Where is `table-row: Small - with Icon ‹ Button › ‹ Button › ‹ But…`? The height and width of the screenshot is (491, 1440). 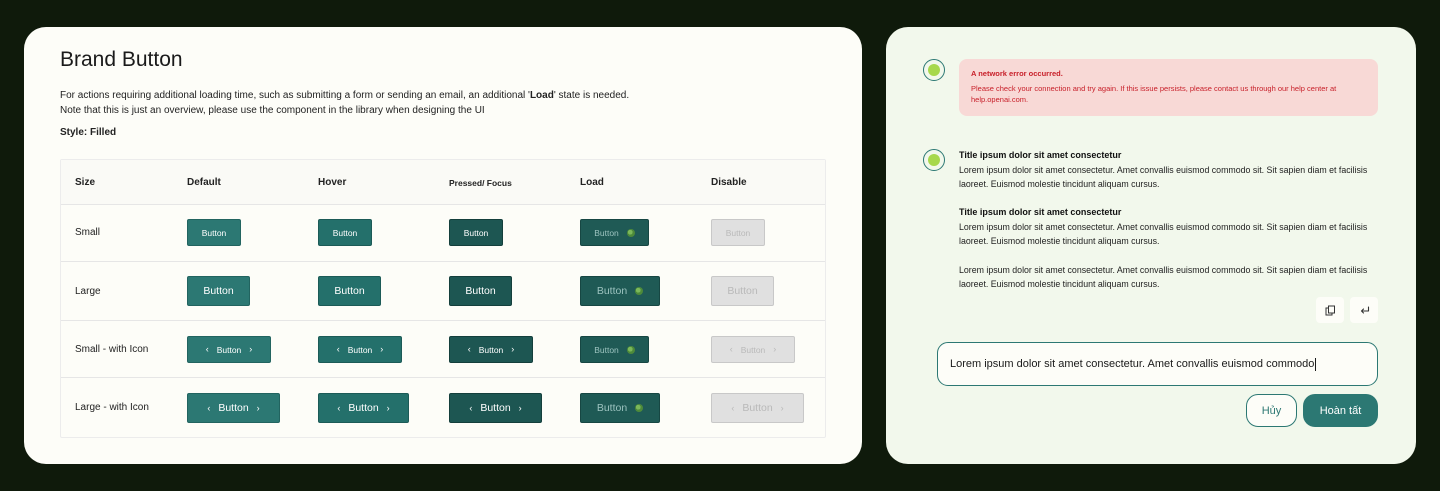 table-row: Small - with Icon ‹ Button › ‹ Button › ‹ But… is located at coordinates (443, 349).